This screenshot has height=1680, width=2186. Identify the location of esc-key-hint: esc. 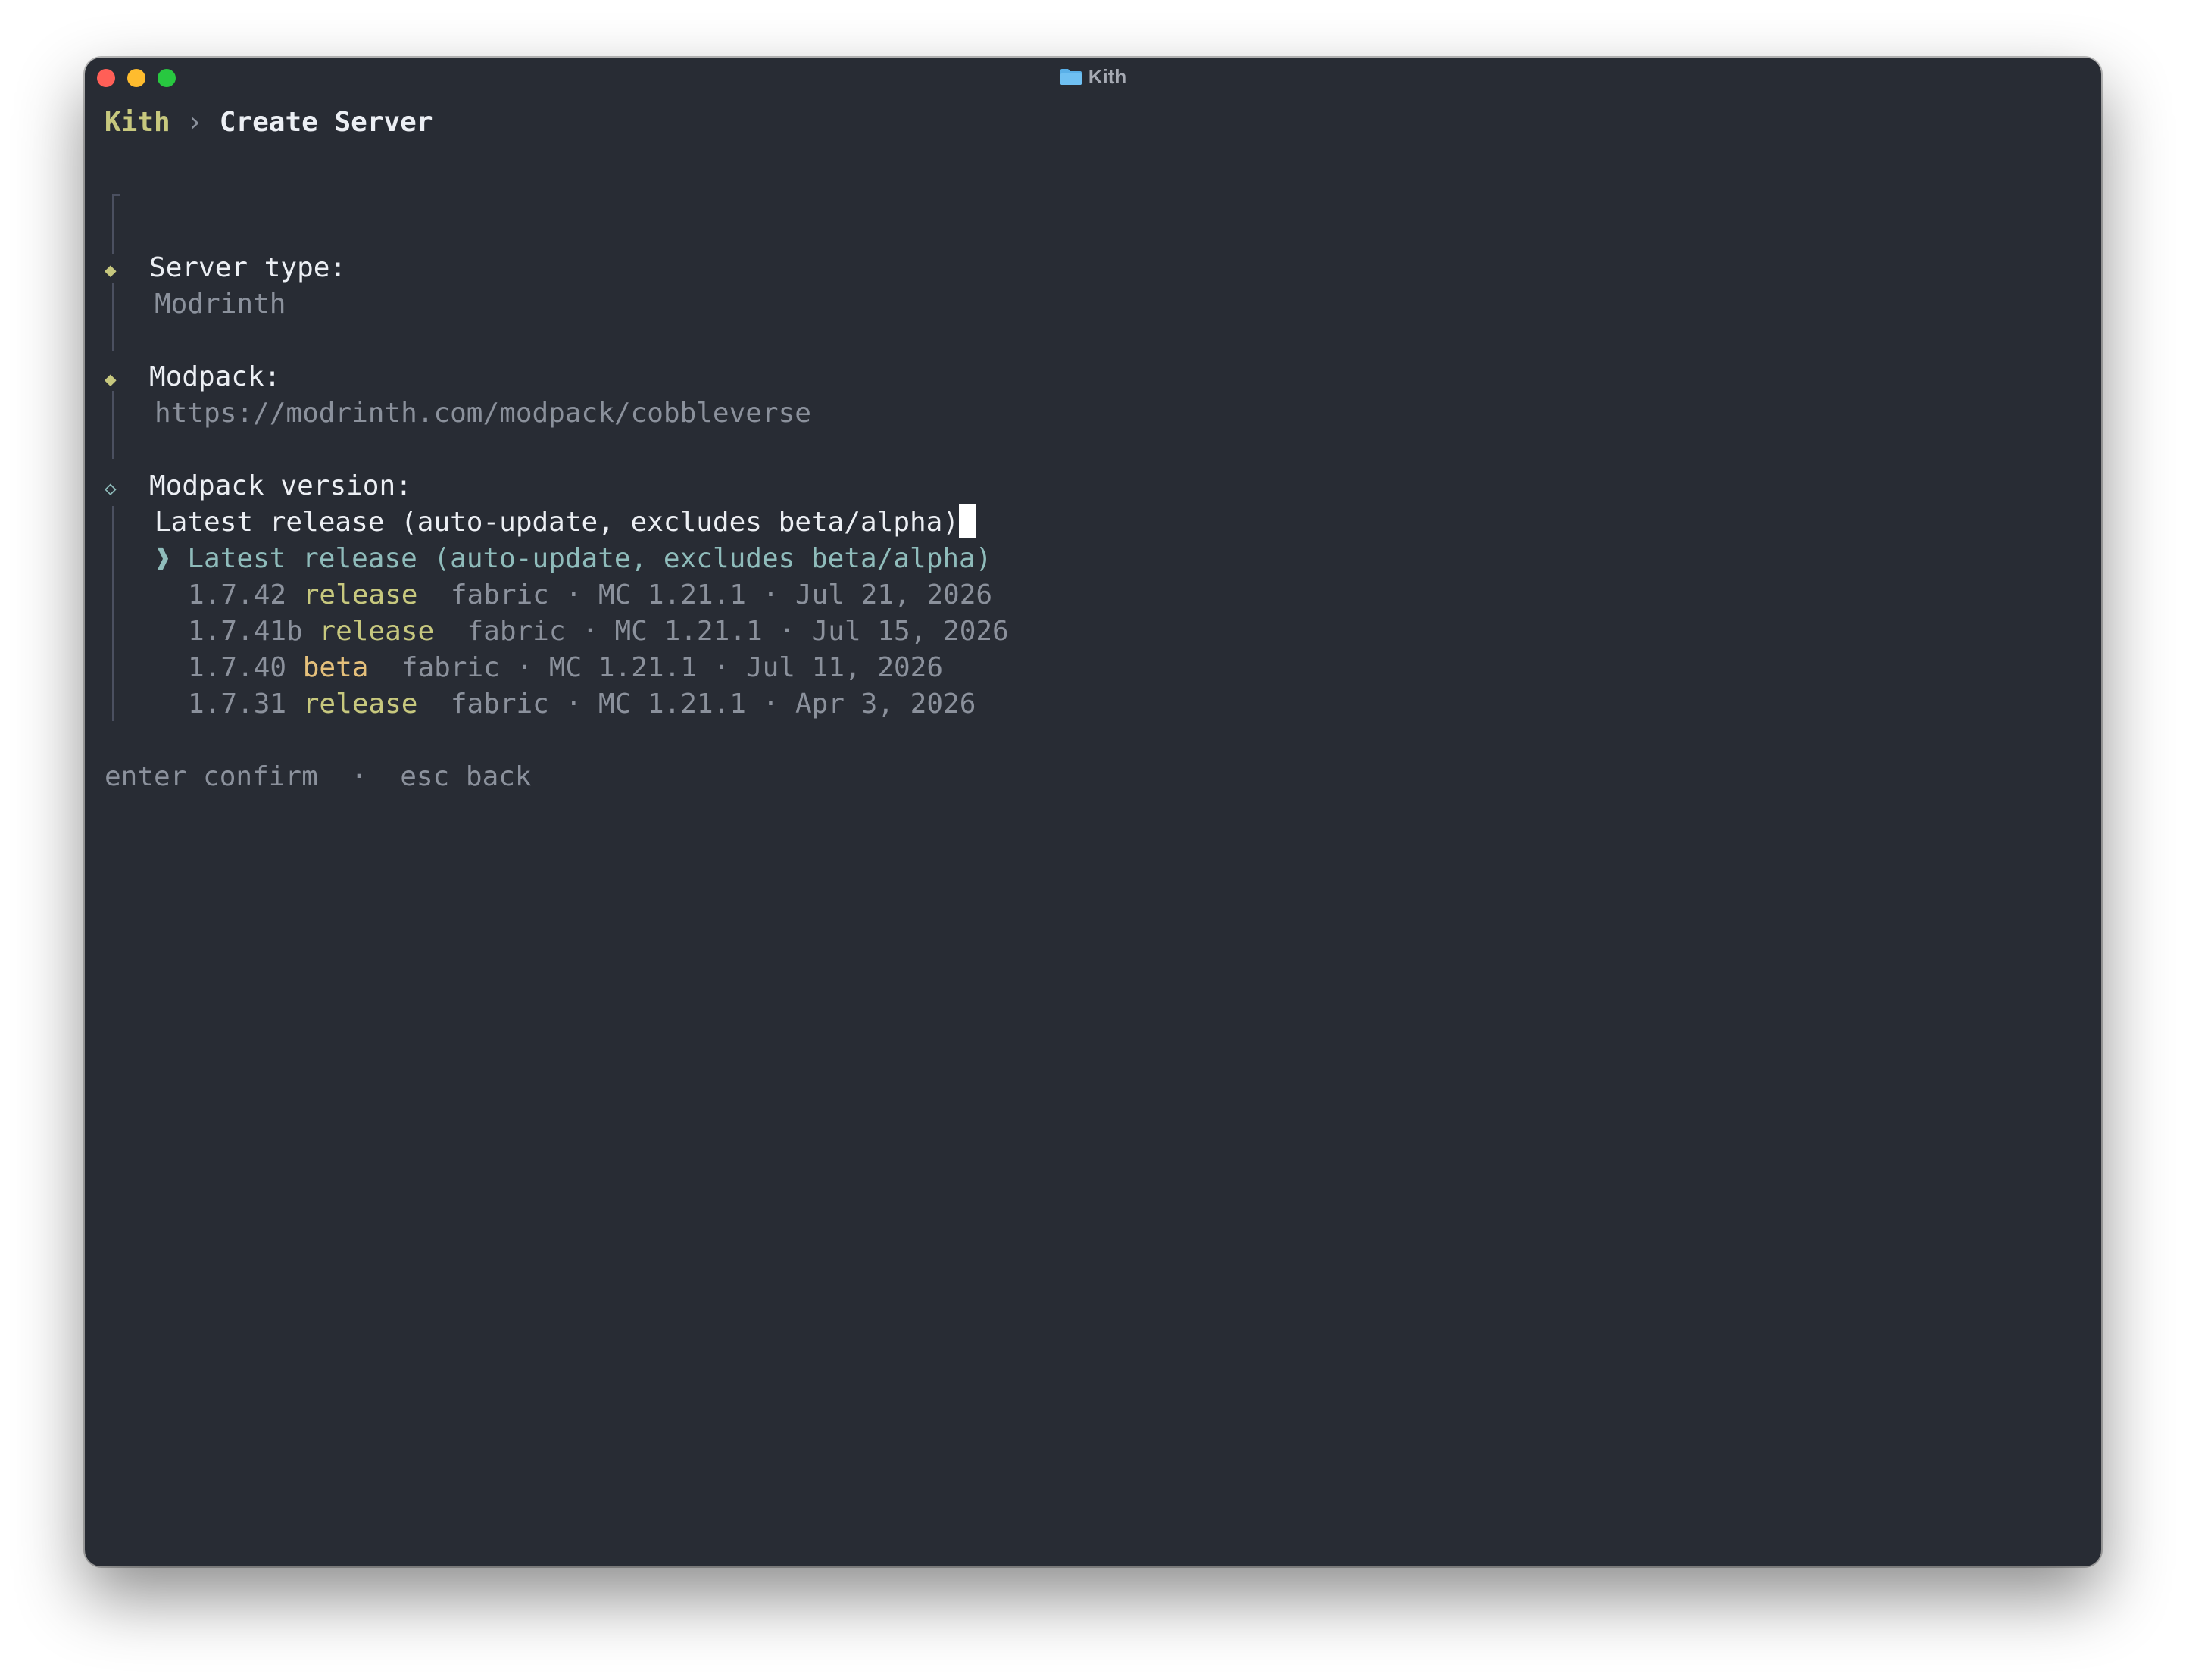
(425, 776).